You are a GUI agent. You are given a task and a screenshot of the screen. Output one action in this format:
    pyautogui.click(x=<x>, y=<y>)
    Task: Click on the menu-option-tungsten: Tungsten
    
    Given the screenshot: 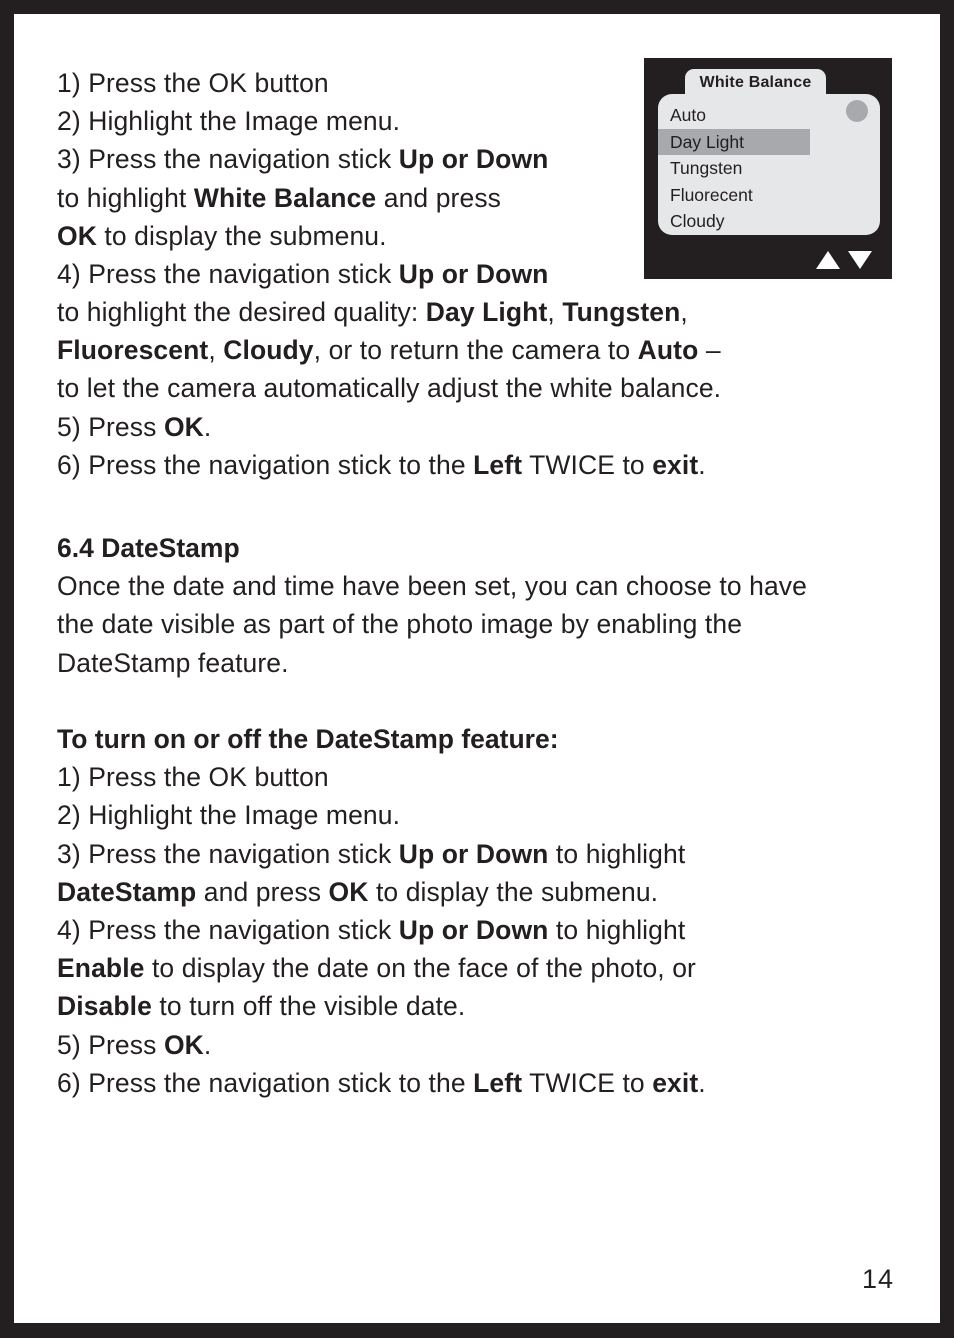 What is the action you would take?
    pyautogui.click(x=769, y=168)
    